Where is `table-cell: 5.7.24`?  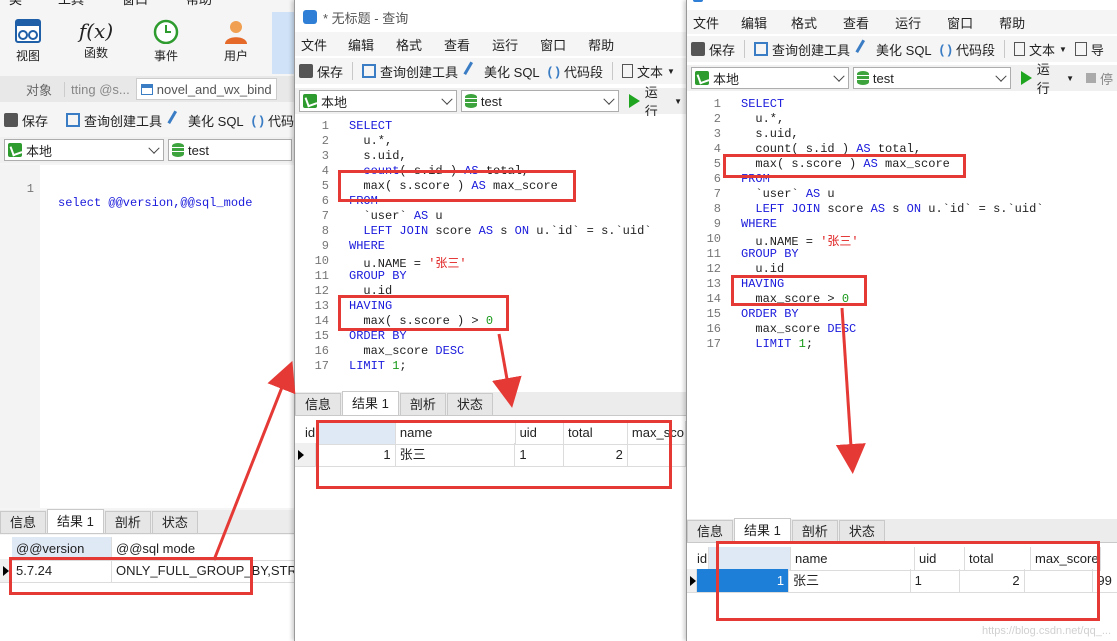 table-cell: 5.7.24 is located at coordinates (62, 571).